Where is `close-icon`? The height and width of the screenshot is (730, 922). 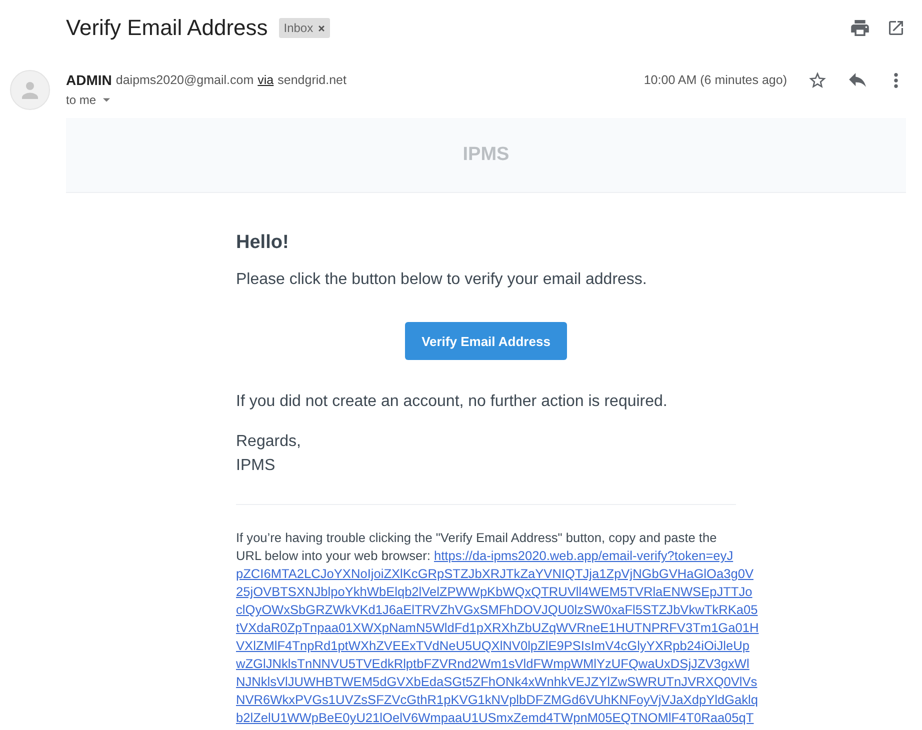 close-icon is located at coordinates (322, 28).